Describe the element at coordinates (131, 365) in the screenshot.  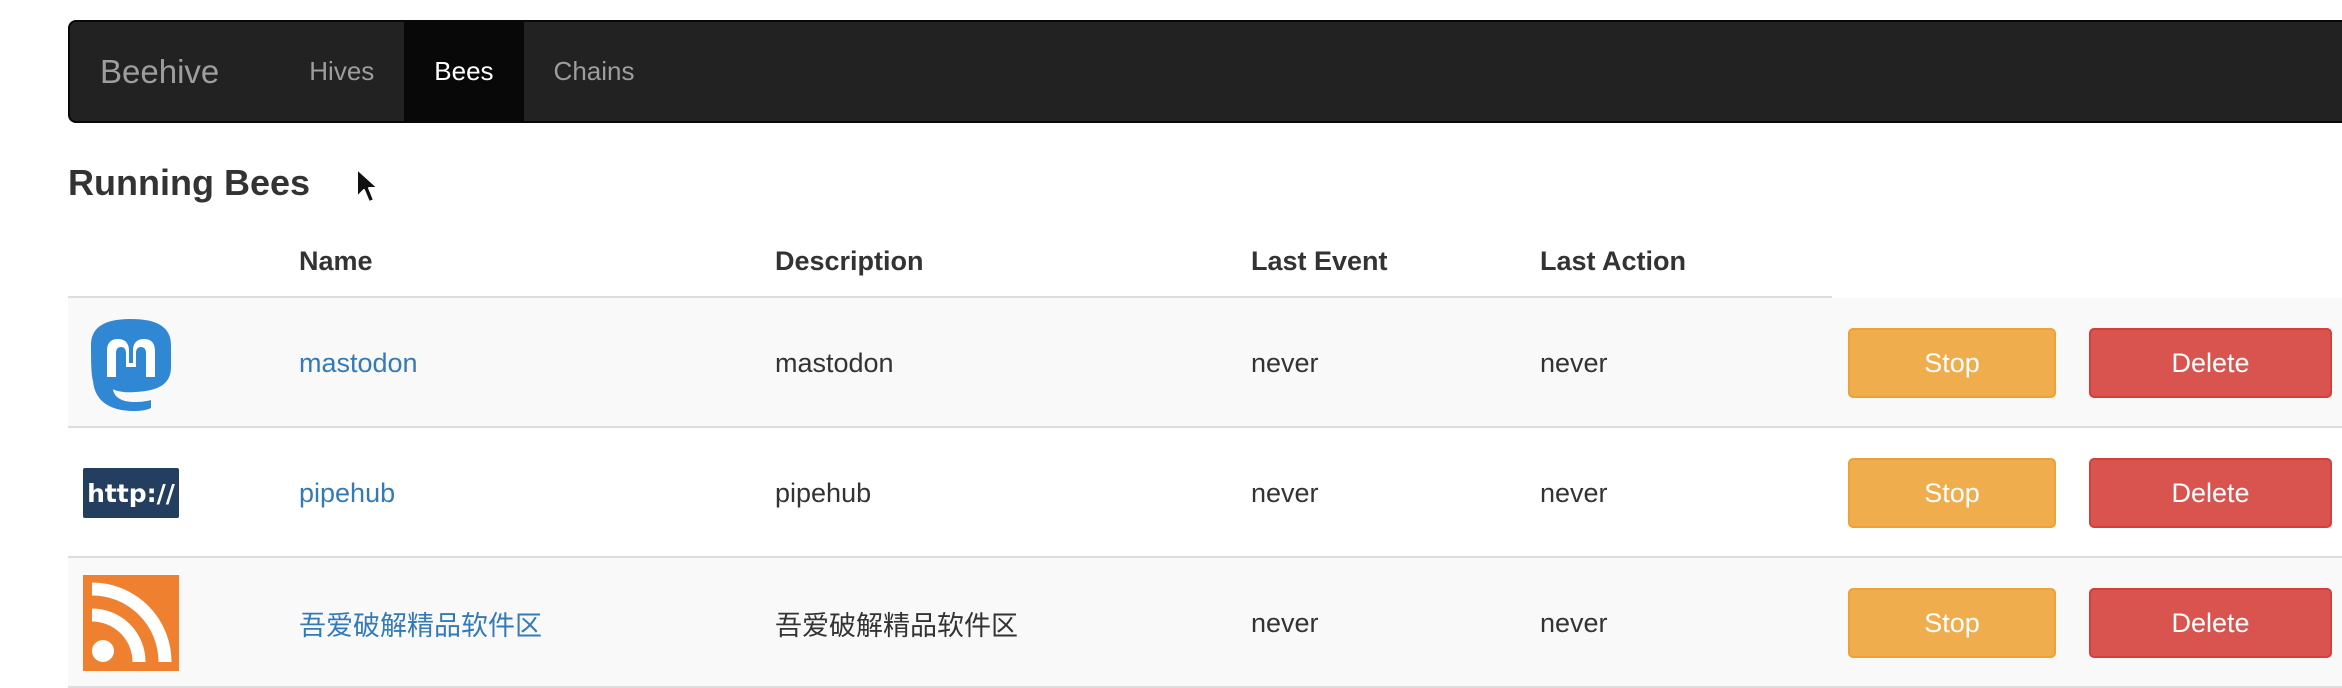
I see `mastodon-icon` at that location.